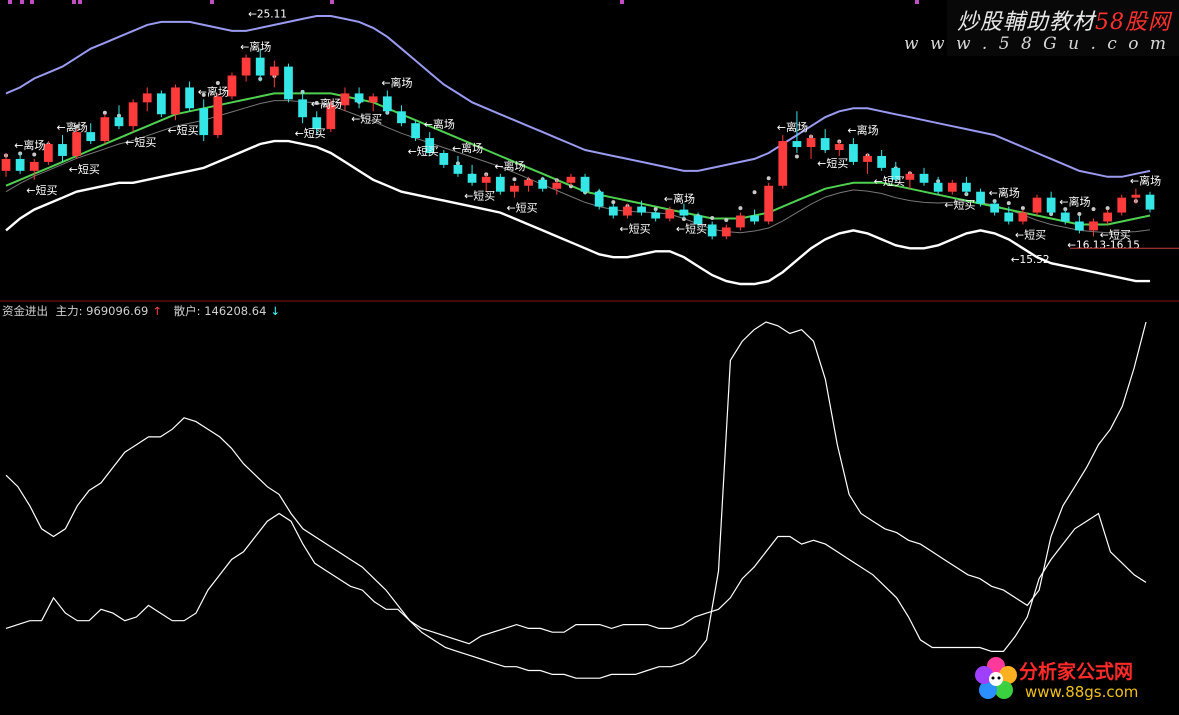 Image resolution: width=1179 pixels, height=715 pixels. Describe the element at coordinates (102, 311) in the screenshot. I see `main-force-label: 主力: 969096.69` at that location.